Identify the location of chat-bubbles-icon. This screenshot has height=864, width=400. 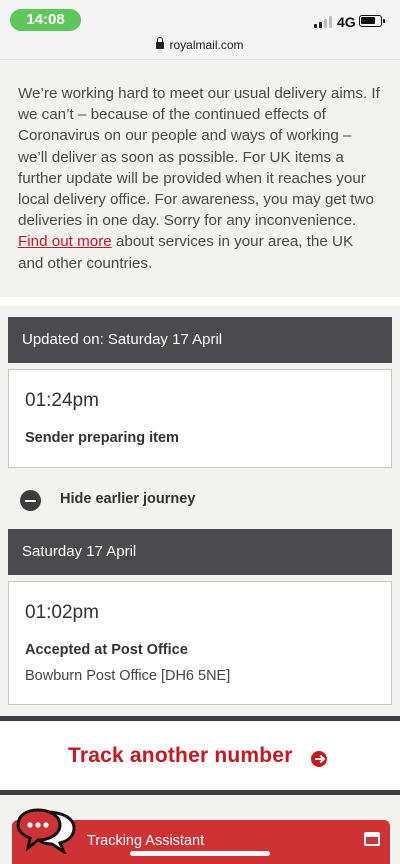
(48, 831).